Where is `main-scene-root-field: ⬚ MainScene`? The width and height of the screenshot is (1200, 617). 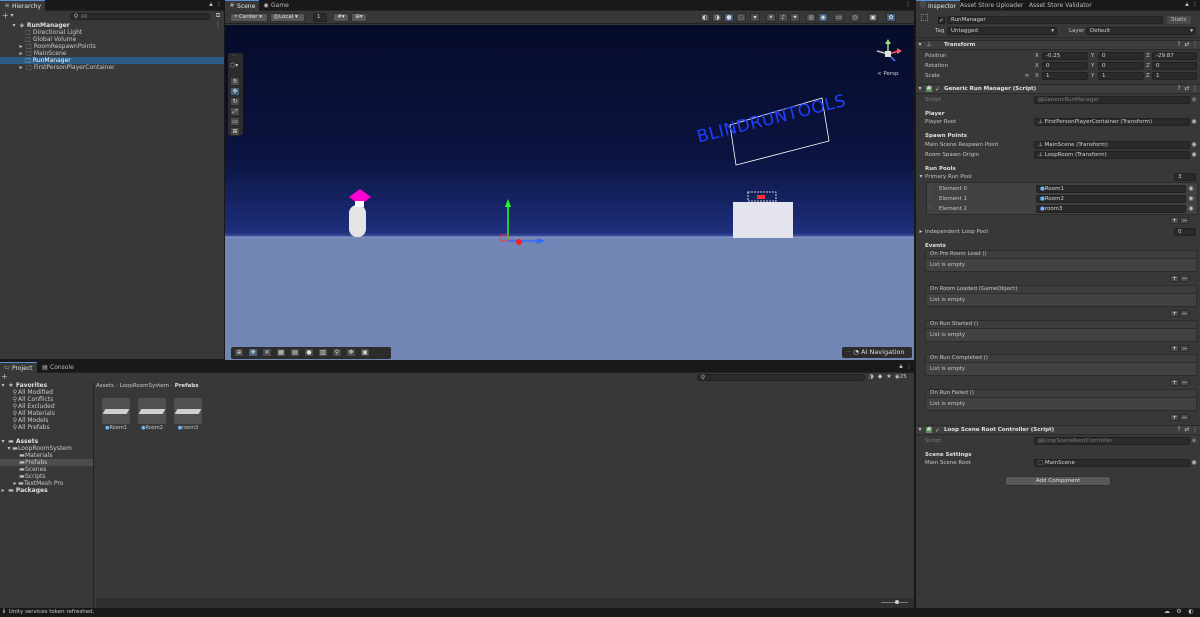 main-scene-root-field: ⬚ MainScene is located at coordinates (1112, 463).